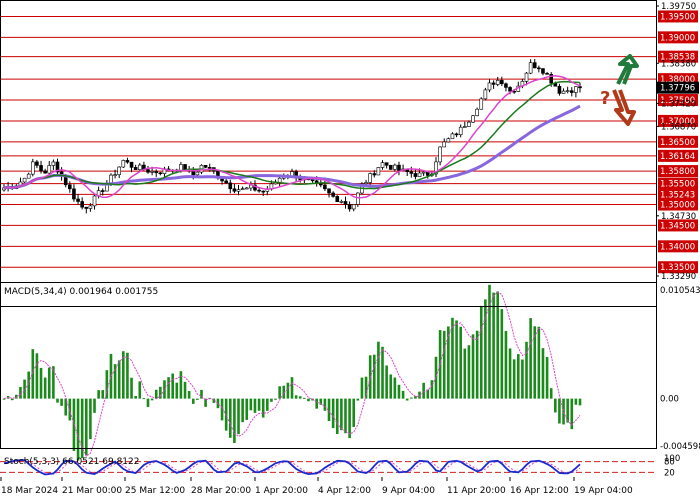 Image resolution: width=700 pixels, height=500 pixels. What do you see at coordinates (678, 64) in the screenshot?
I see `price-tick-label: 1.38380` at bounding box center [678, 64].